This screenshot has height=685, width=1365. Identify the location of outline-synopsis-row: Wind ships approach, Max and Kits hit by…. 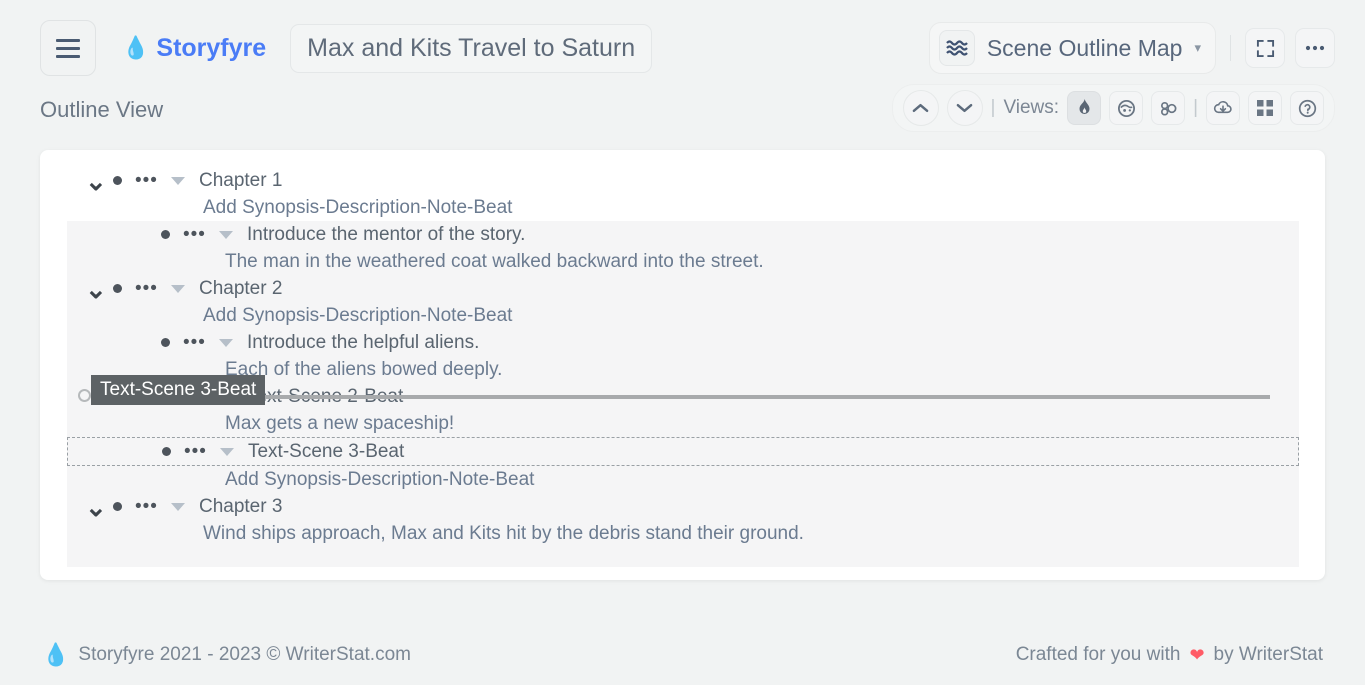
(683, 533).